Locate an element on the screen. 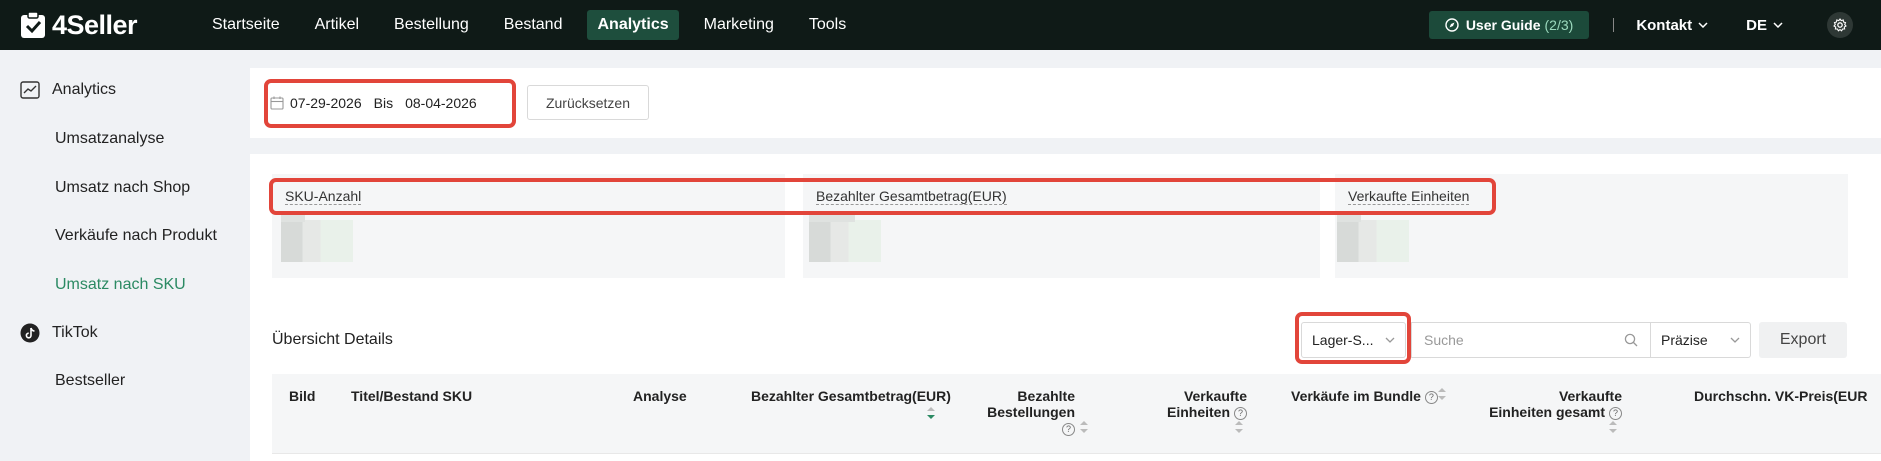 This screenshot has height=461, width=1881. nav-item-tools: Tools is located at coordinates (827, 25).